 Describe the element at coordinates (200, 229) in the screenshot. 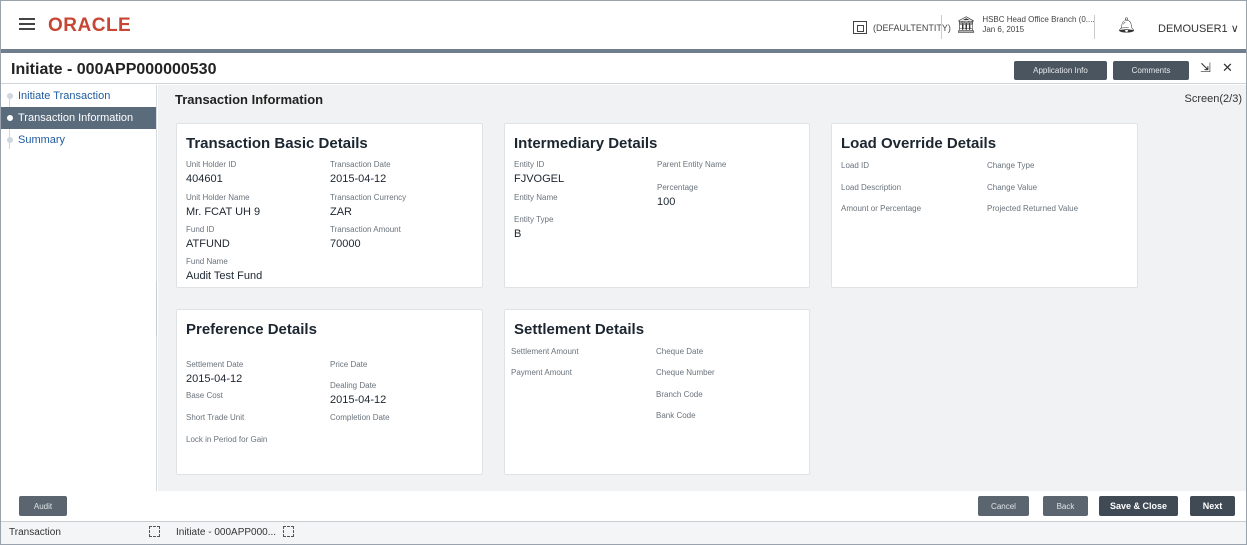

I see `fund-id-label: Fund ID` at that location.